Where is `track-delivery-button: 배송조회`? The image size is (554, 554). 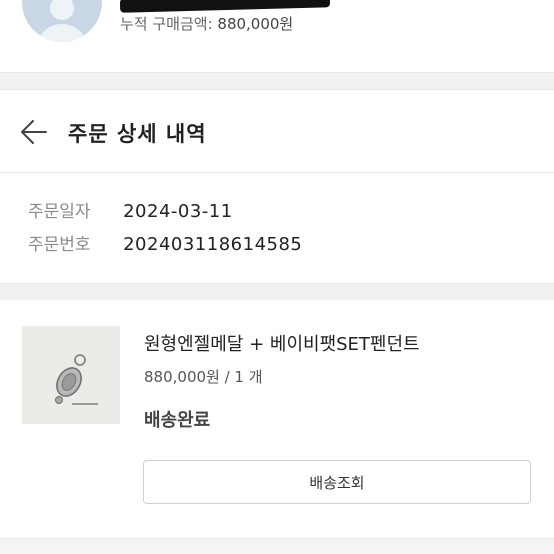 track-delivery-button: 배송조회 is located at coordinates (337, 482).